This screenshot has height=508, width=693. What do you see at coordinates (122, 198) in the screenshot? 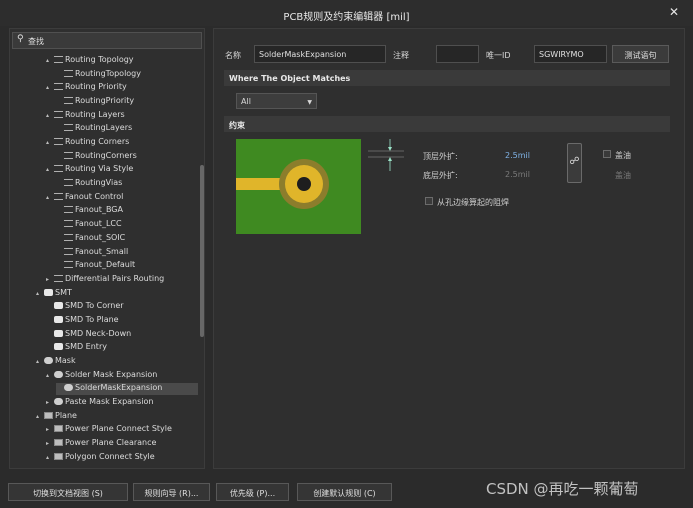
I see `tree-item: ▴ Fanout Control` at bounding box center [122, 198].